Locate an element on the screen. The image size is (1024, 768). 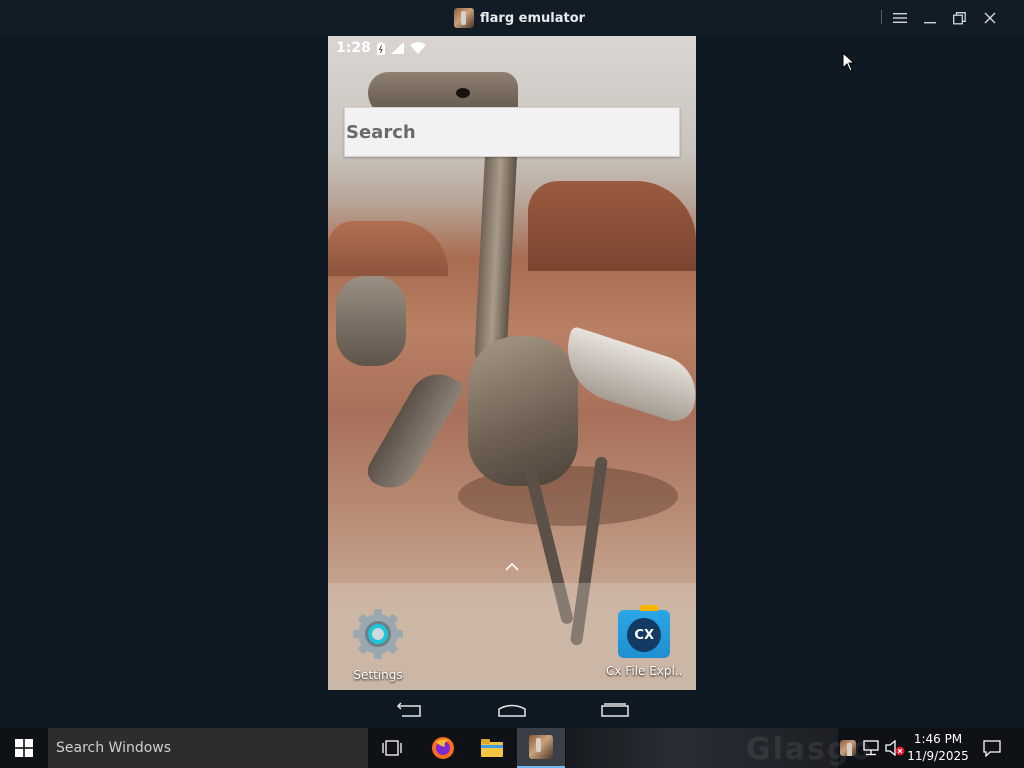
close-button is located at coordinates (990, 18).